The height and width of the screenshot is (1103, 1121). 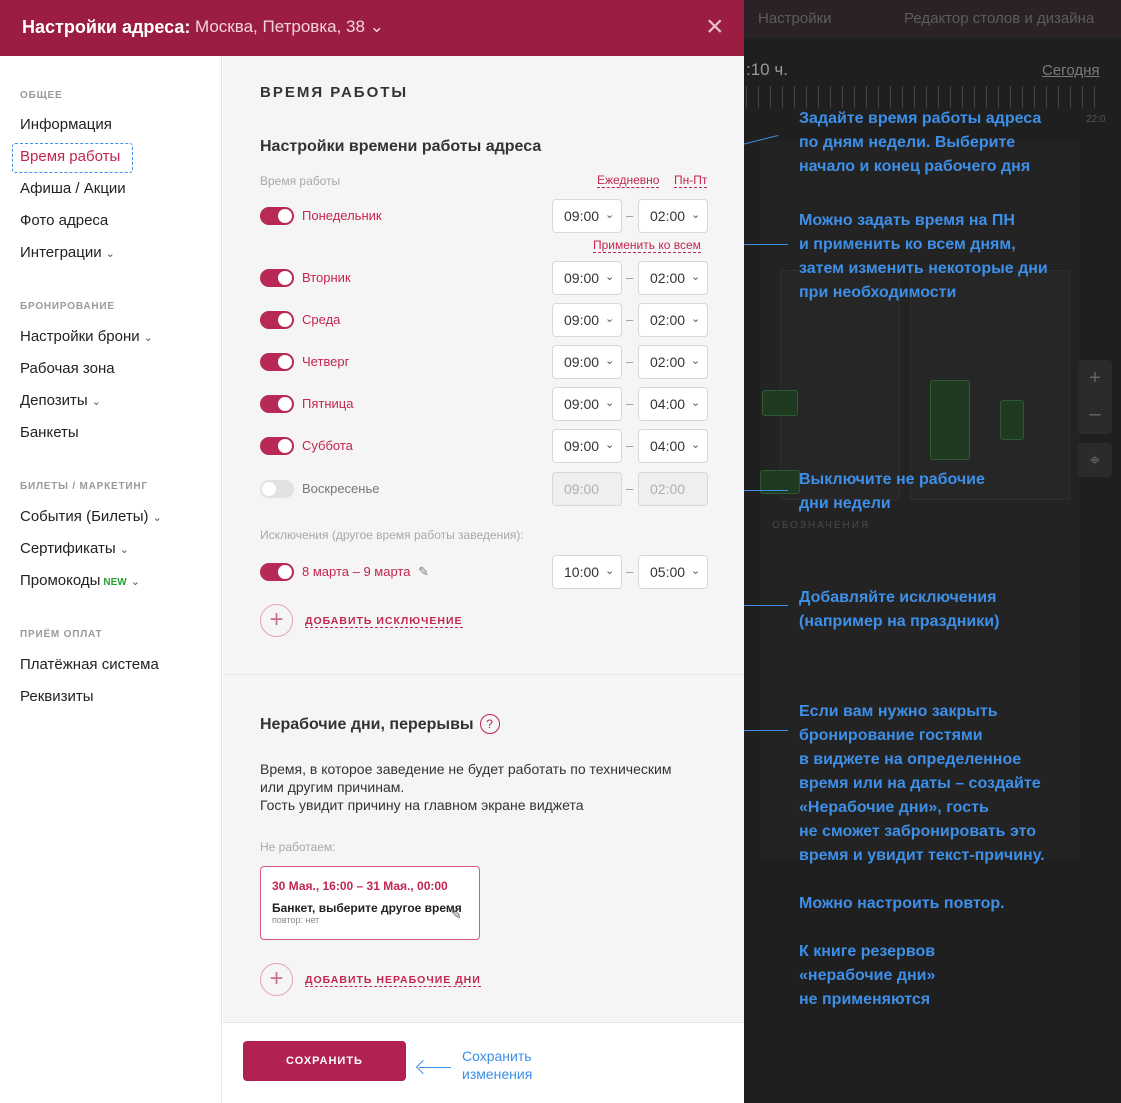 I want to click on locate-icon: ⌖, so click(x=1095, y=460).